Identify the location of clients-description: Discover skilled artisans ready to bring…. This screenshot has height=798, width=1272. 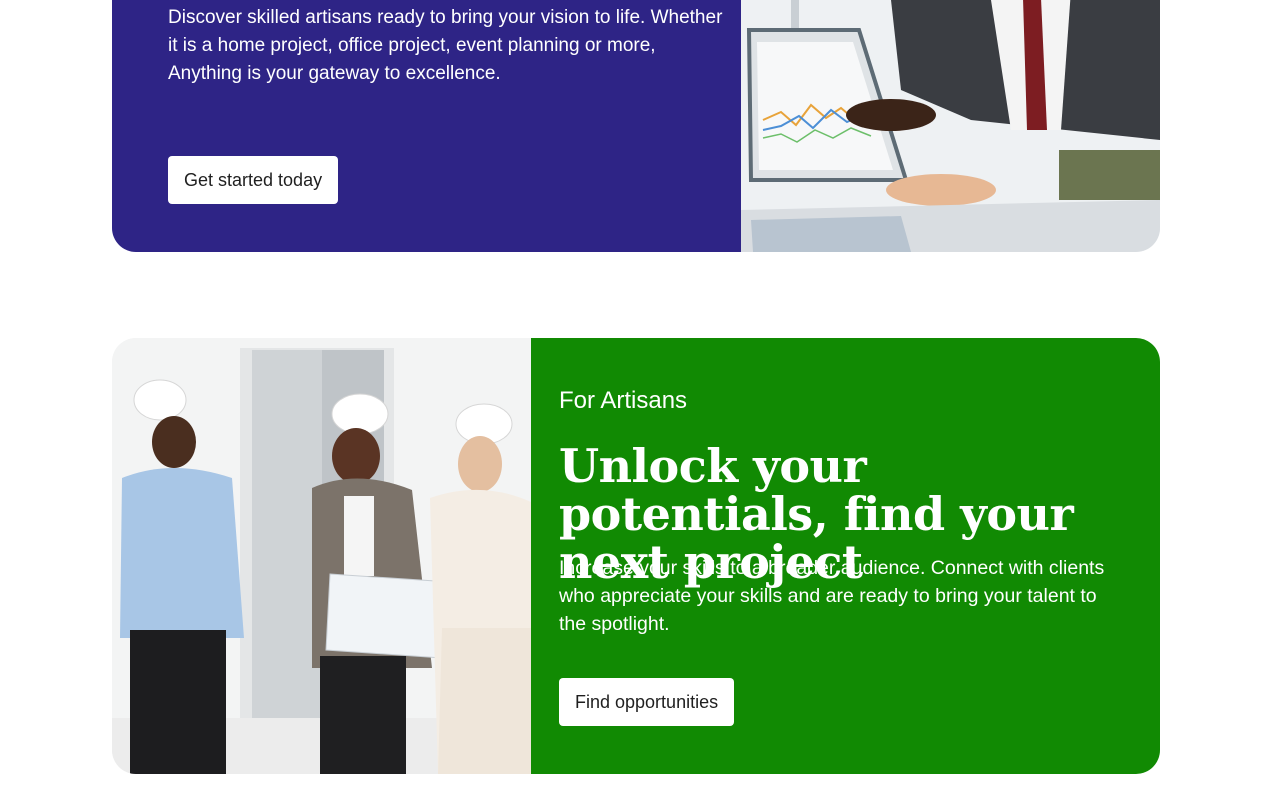
(445, 45).